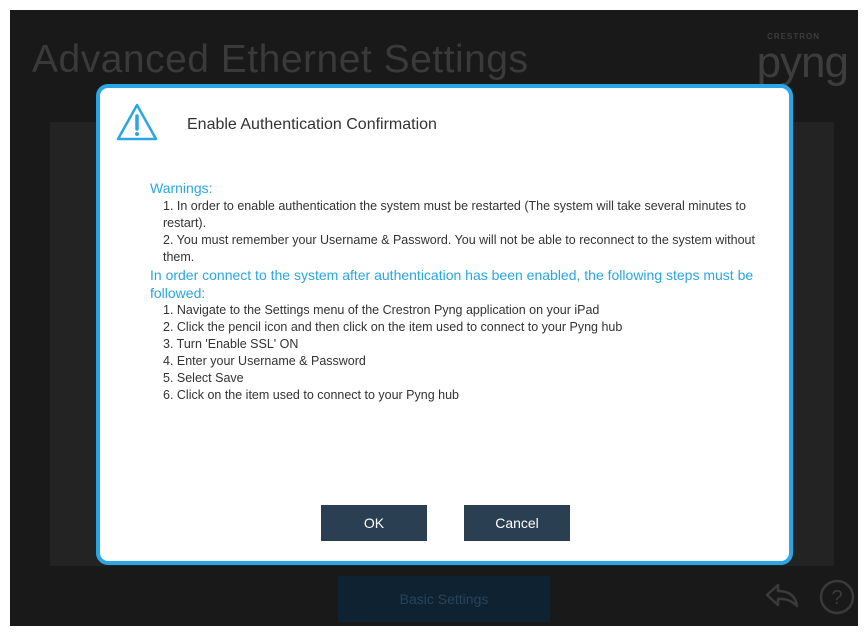 This screenshot has height=633, width=868. Describe the element at coordinates (181, 188) in the screenshot. I see `warnings-heading: Warnings:` at that location.